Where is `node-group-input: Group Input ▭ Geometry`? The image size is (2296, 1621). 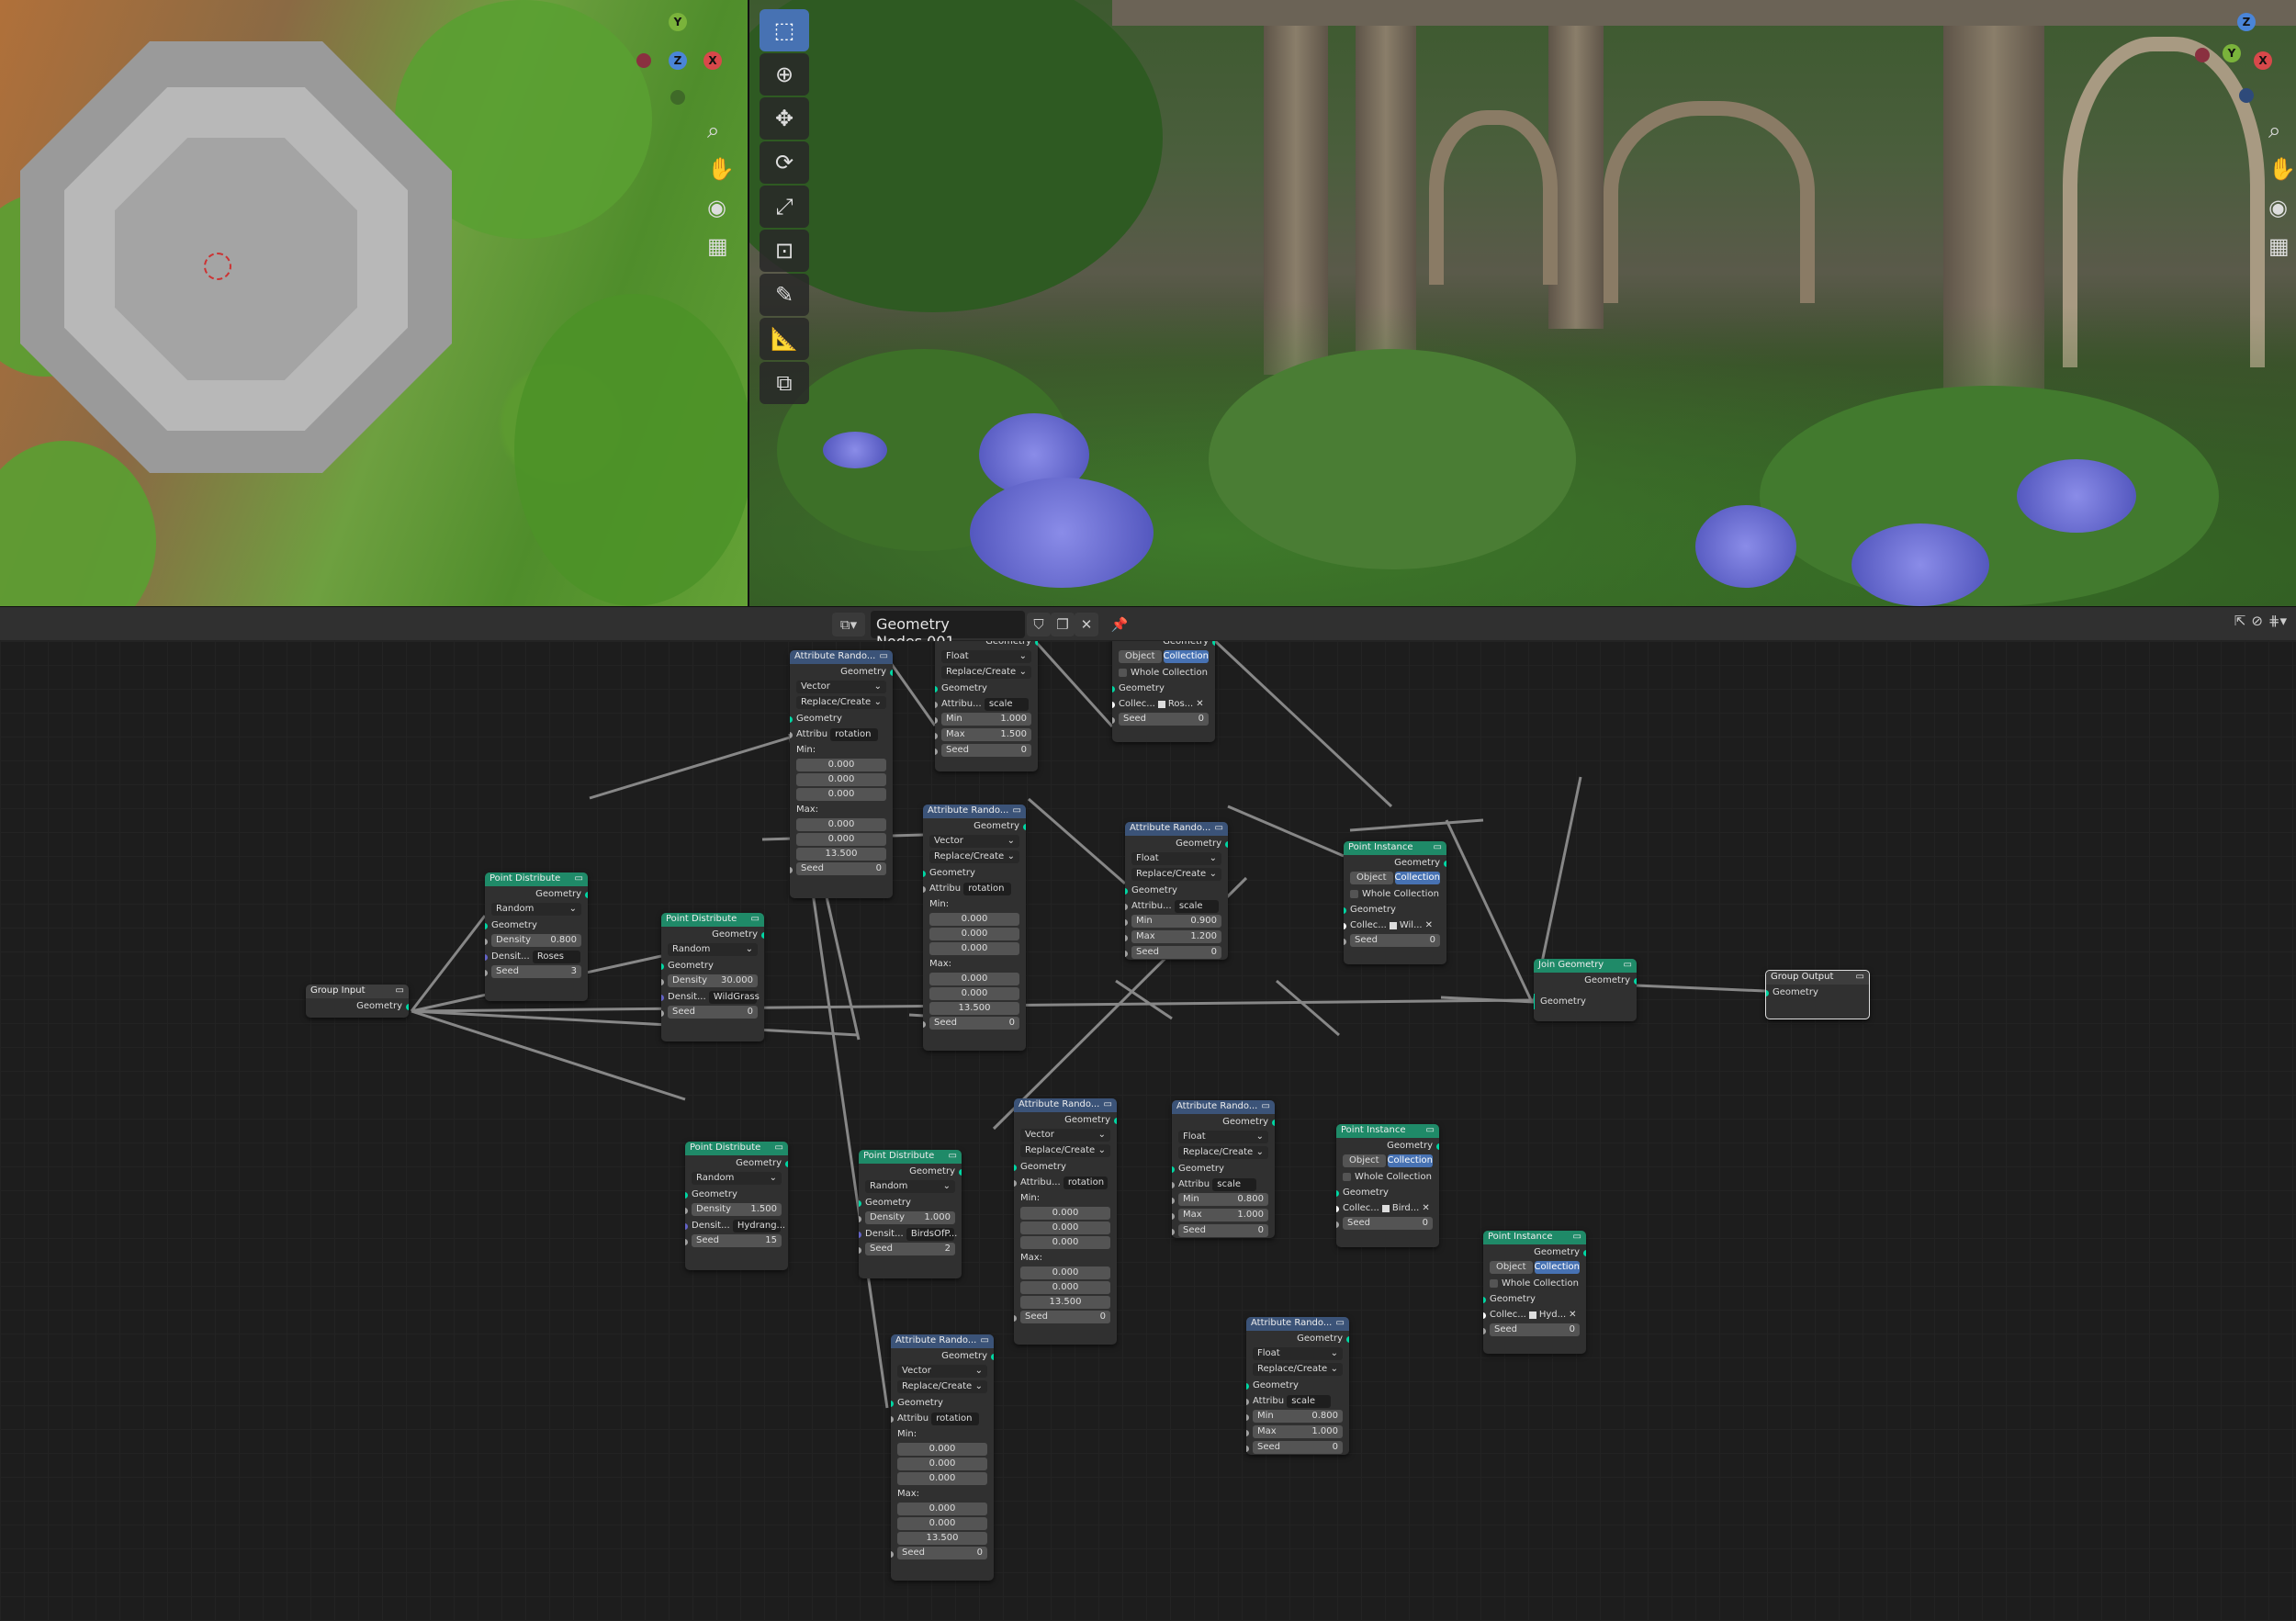
node-group-input: Group Input ▭ Geometry is located at coordinates (357, 1002).